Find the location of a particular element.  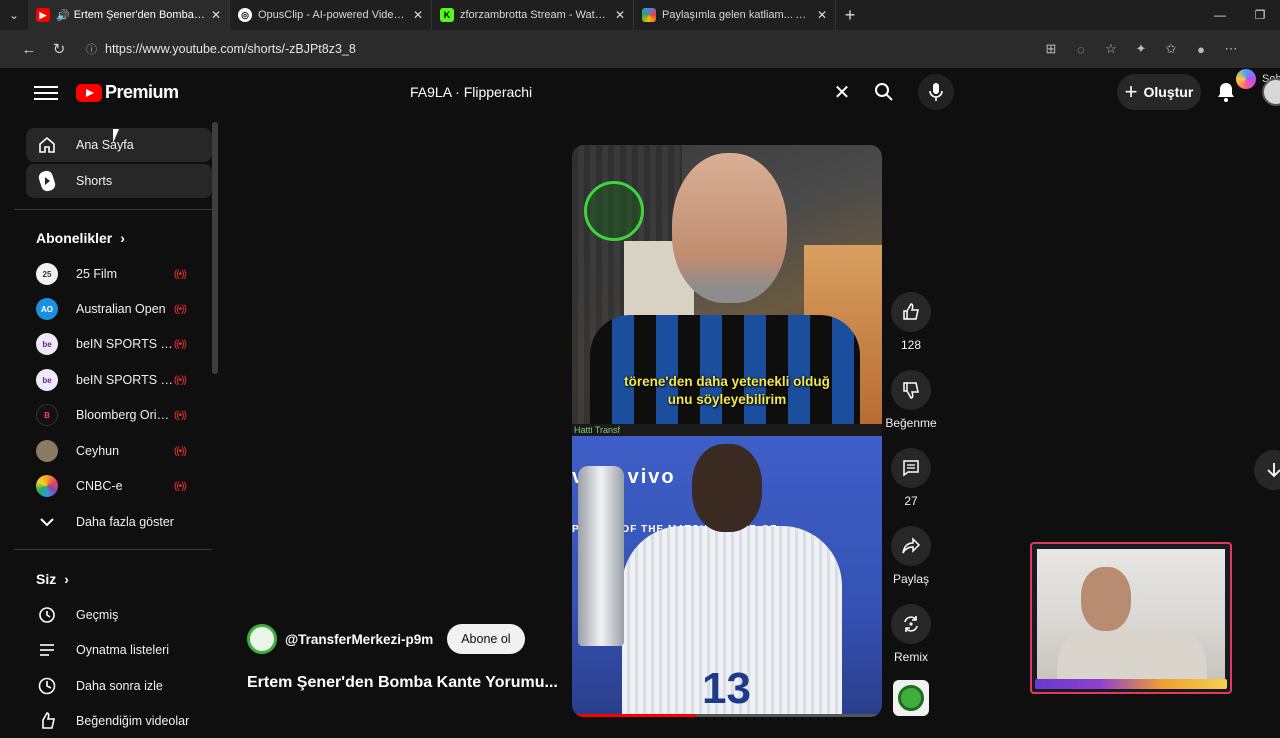

channel-name: Australian Open is located at coordinates (121, 309).